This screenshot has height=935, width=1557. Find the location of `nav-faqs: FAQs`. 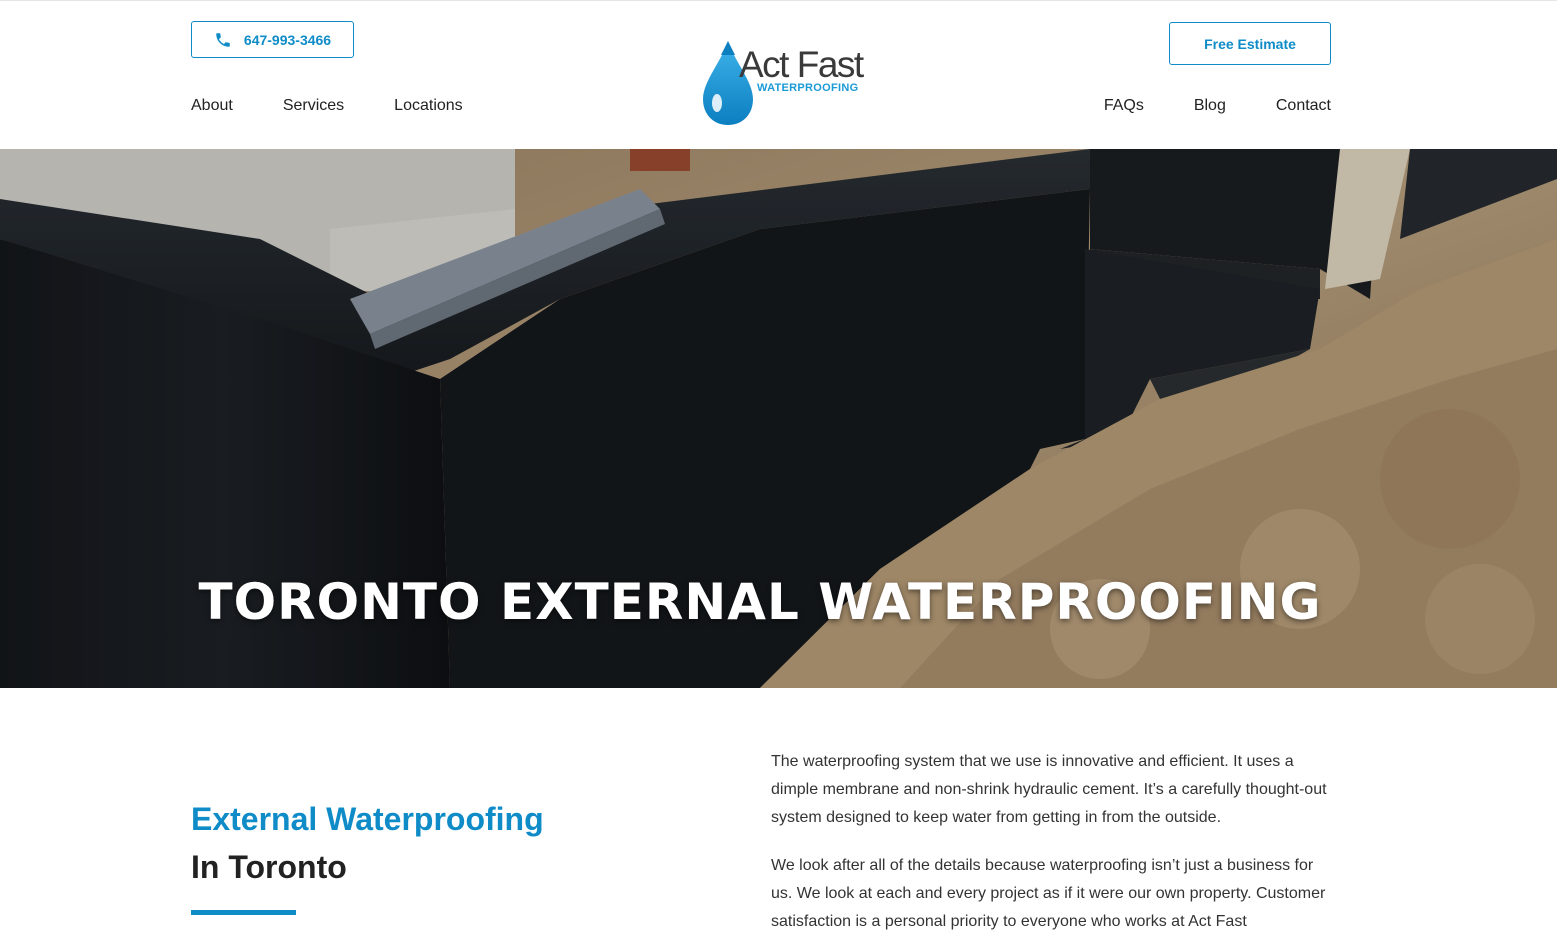

nav-faqs: FAQs is located at coordinates (1124, 106).